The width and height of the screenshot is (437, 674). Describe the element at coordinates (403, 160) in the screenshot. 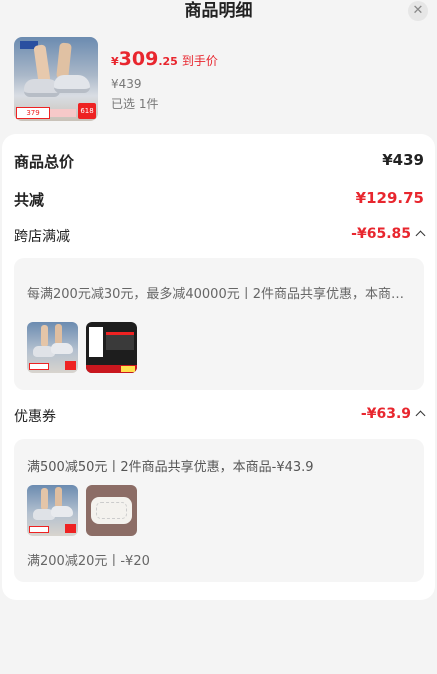

I see `total-price-value: ¥439` at that location.